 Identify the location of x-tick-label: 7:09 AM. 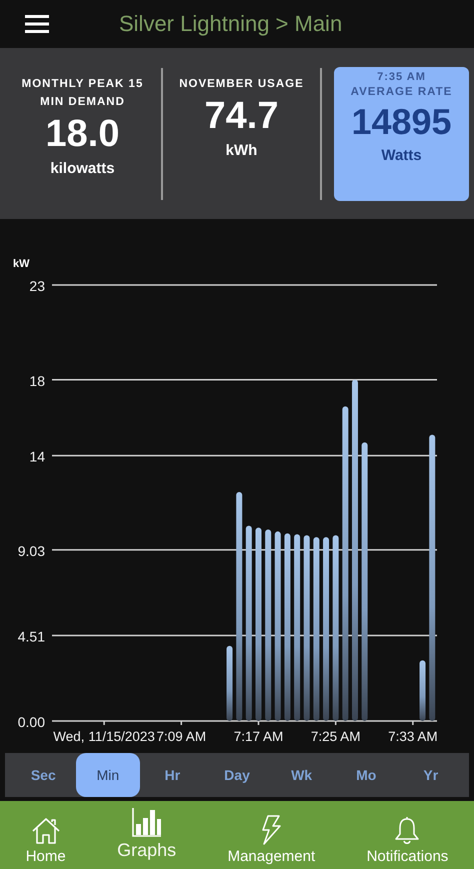
(181, 736).